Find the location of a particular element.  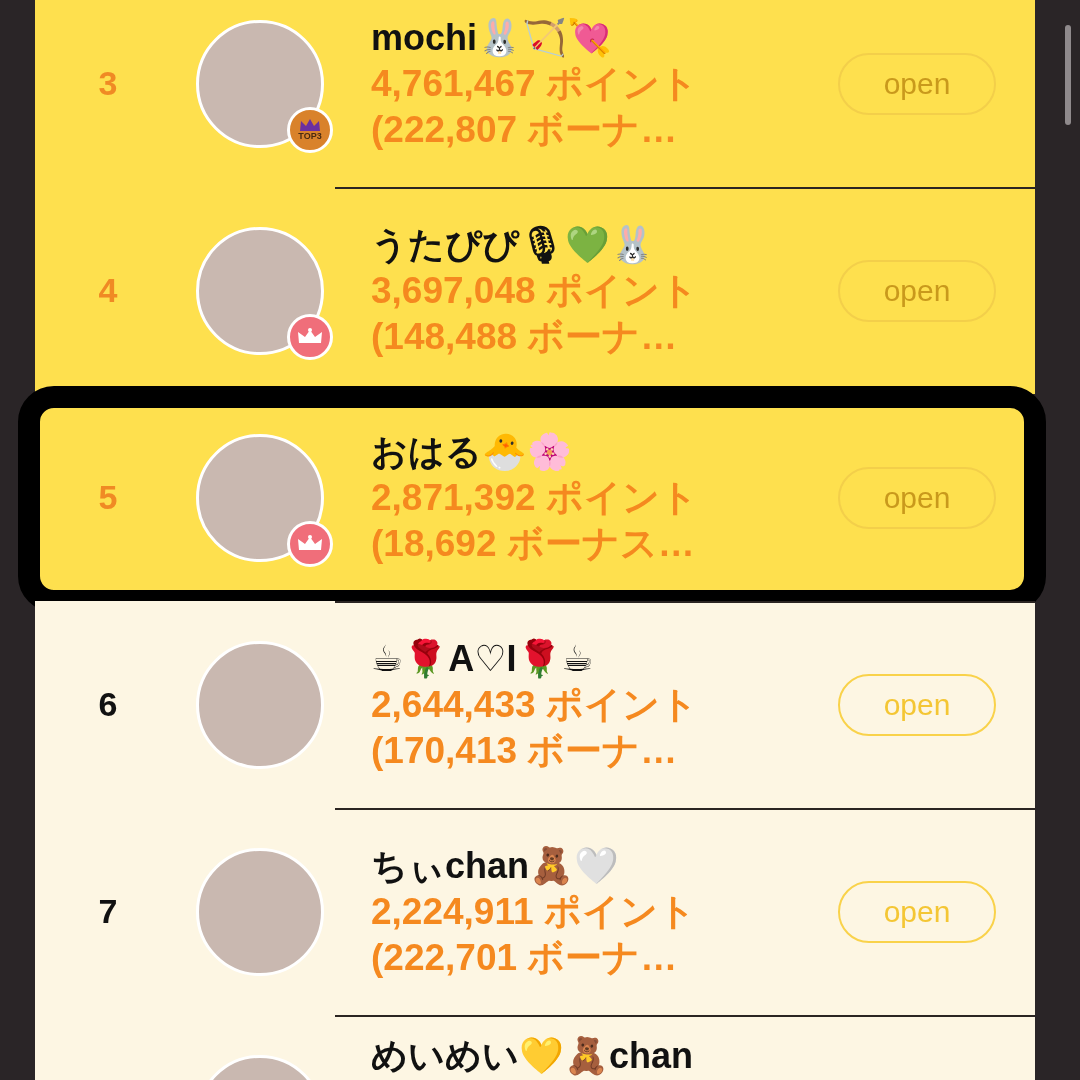

user-name: めいめい💛🧸chan is located at coordinates (533, 1056).